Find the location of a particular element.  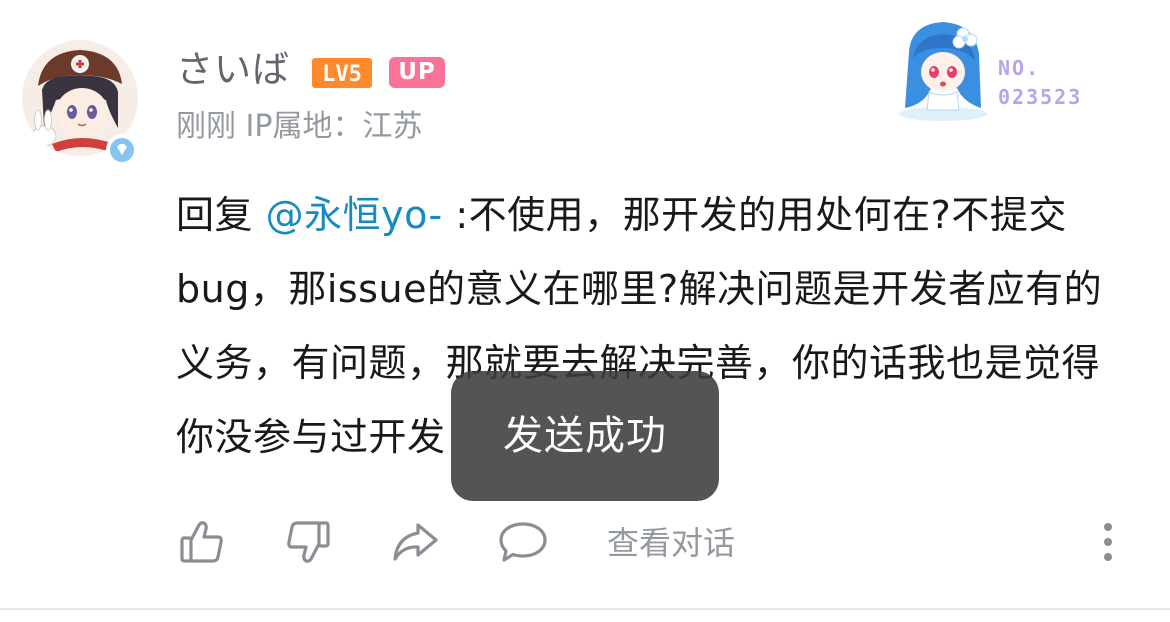

reply-button is located at coordinates (523, 542).